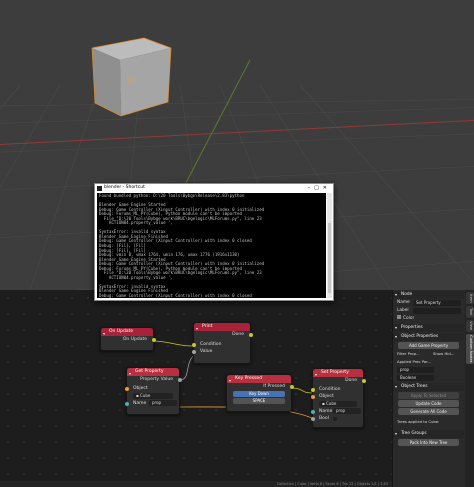 The width and height of the screenshot is (474, 487). Describe the element at coordinates (418, 421) in the screenshot. I see `trees-applied-text: Trees applied to Cube:` at that location.